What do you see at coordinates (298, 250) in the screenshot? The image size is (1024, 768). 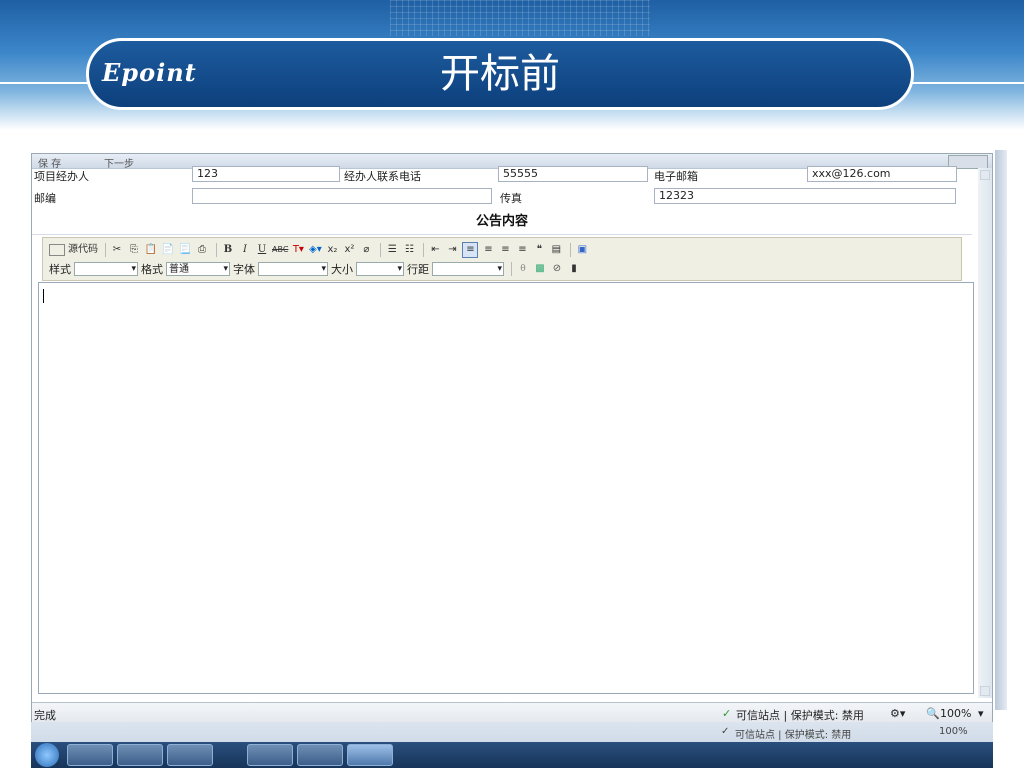 I see `text-color-icon: T▾` at bounding box center [298, 250].